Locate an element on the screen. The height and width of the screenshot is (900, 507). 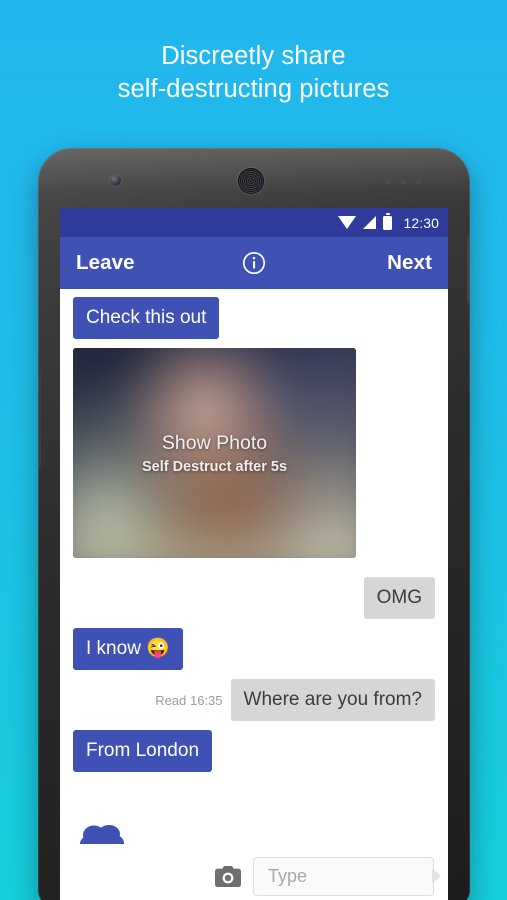
status-bar: 12:30 is located at coordinates (254, 222).